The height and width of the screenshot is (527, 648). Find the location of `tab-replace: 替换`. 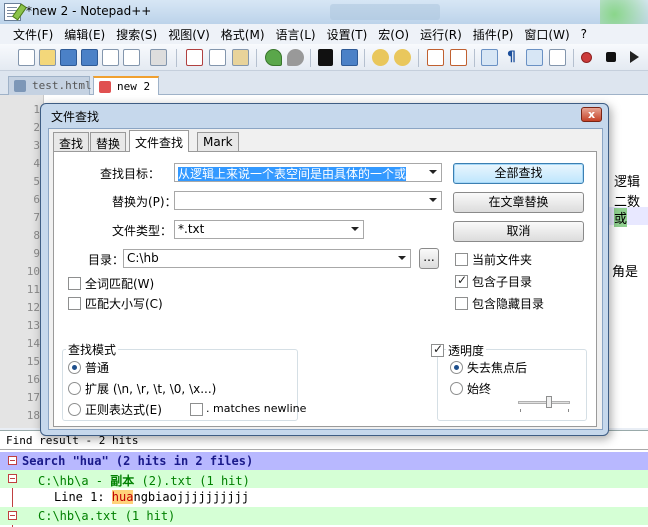

tab-replace: 替换 is located at coordinates (108, 141).